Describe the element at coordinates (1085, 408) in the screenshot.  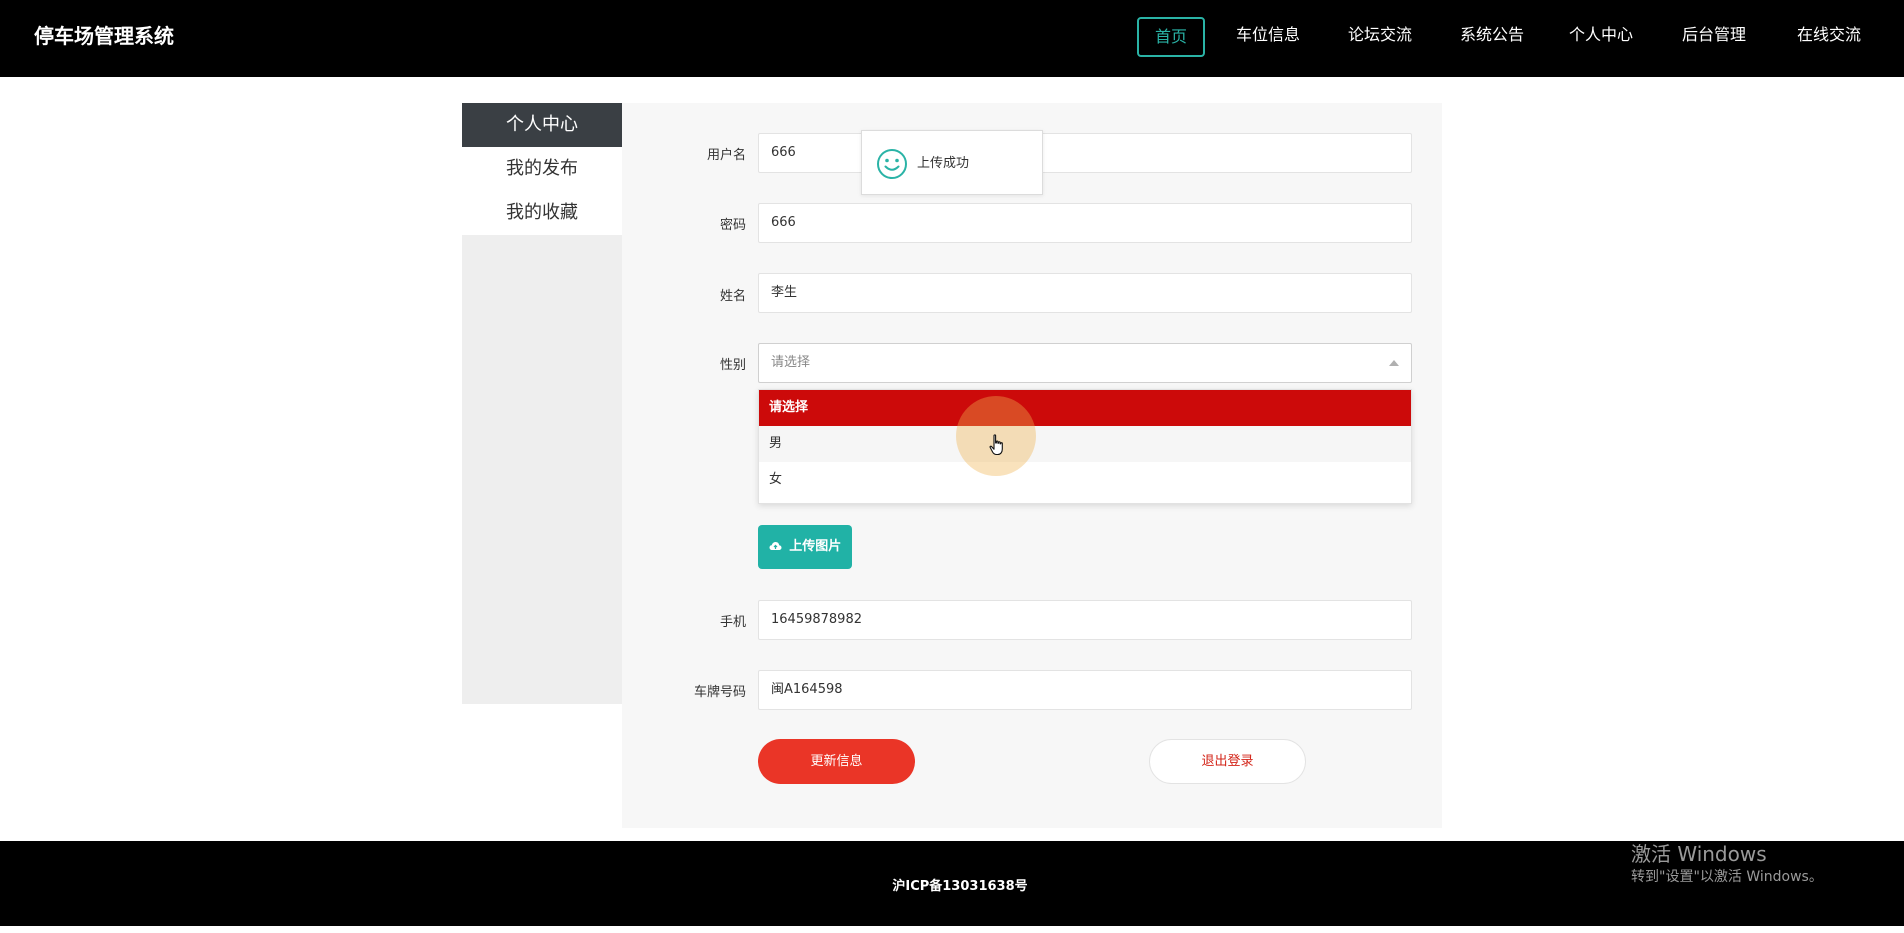
I see `gender-option-placeholder: 请选择` at that location.